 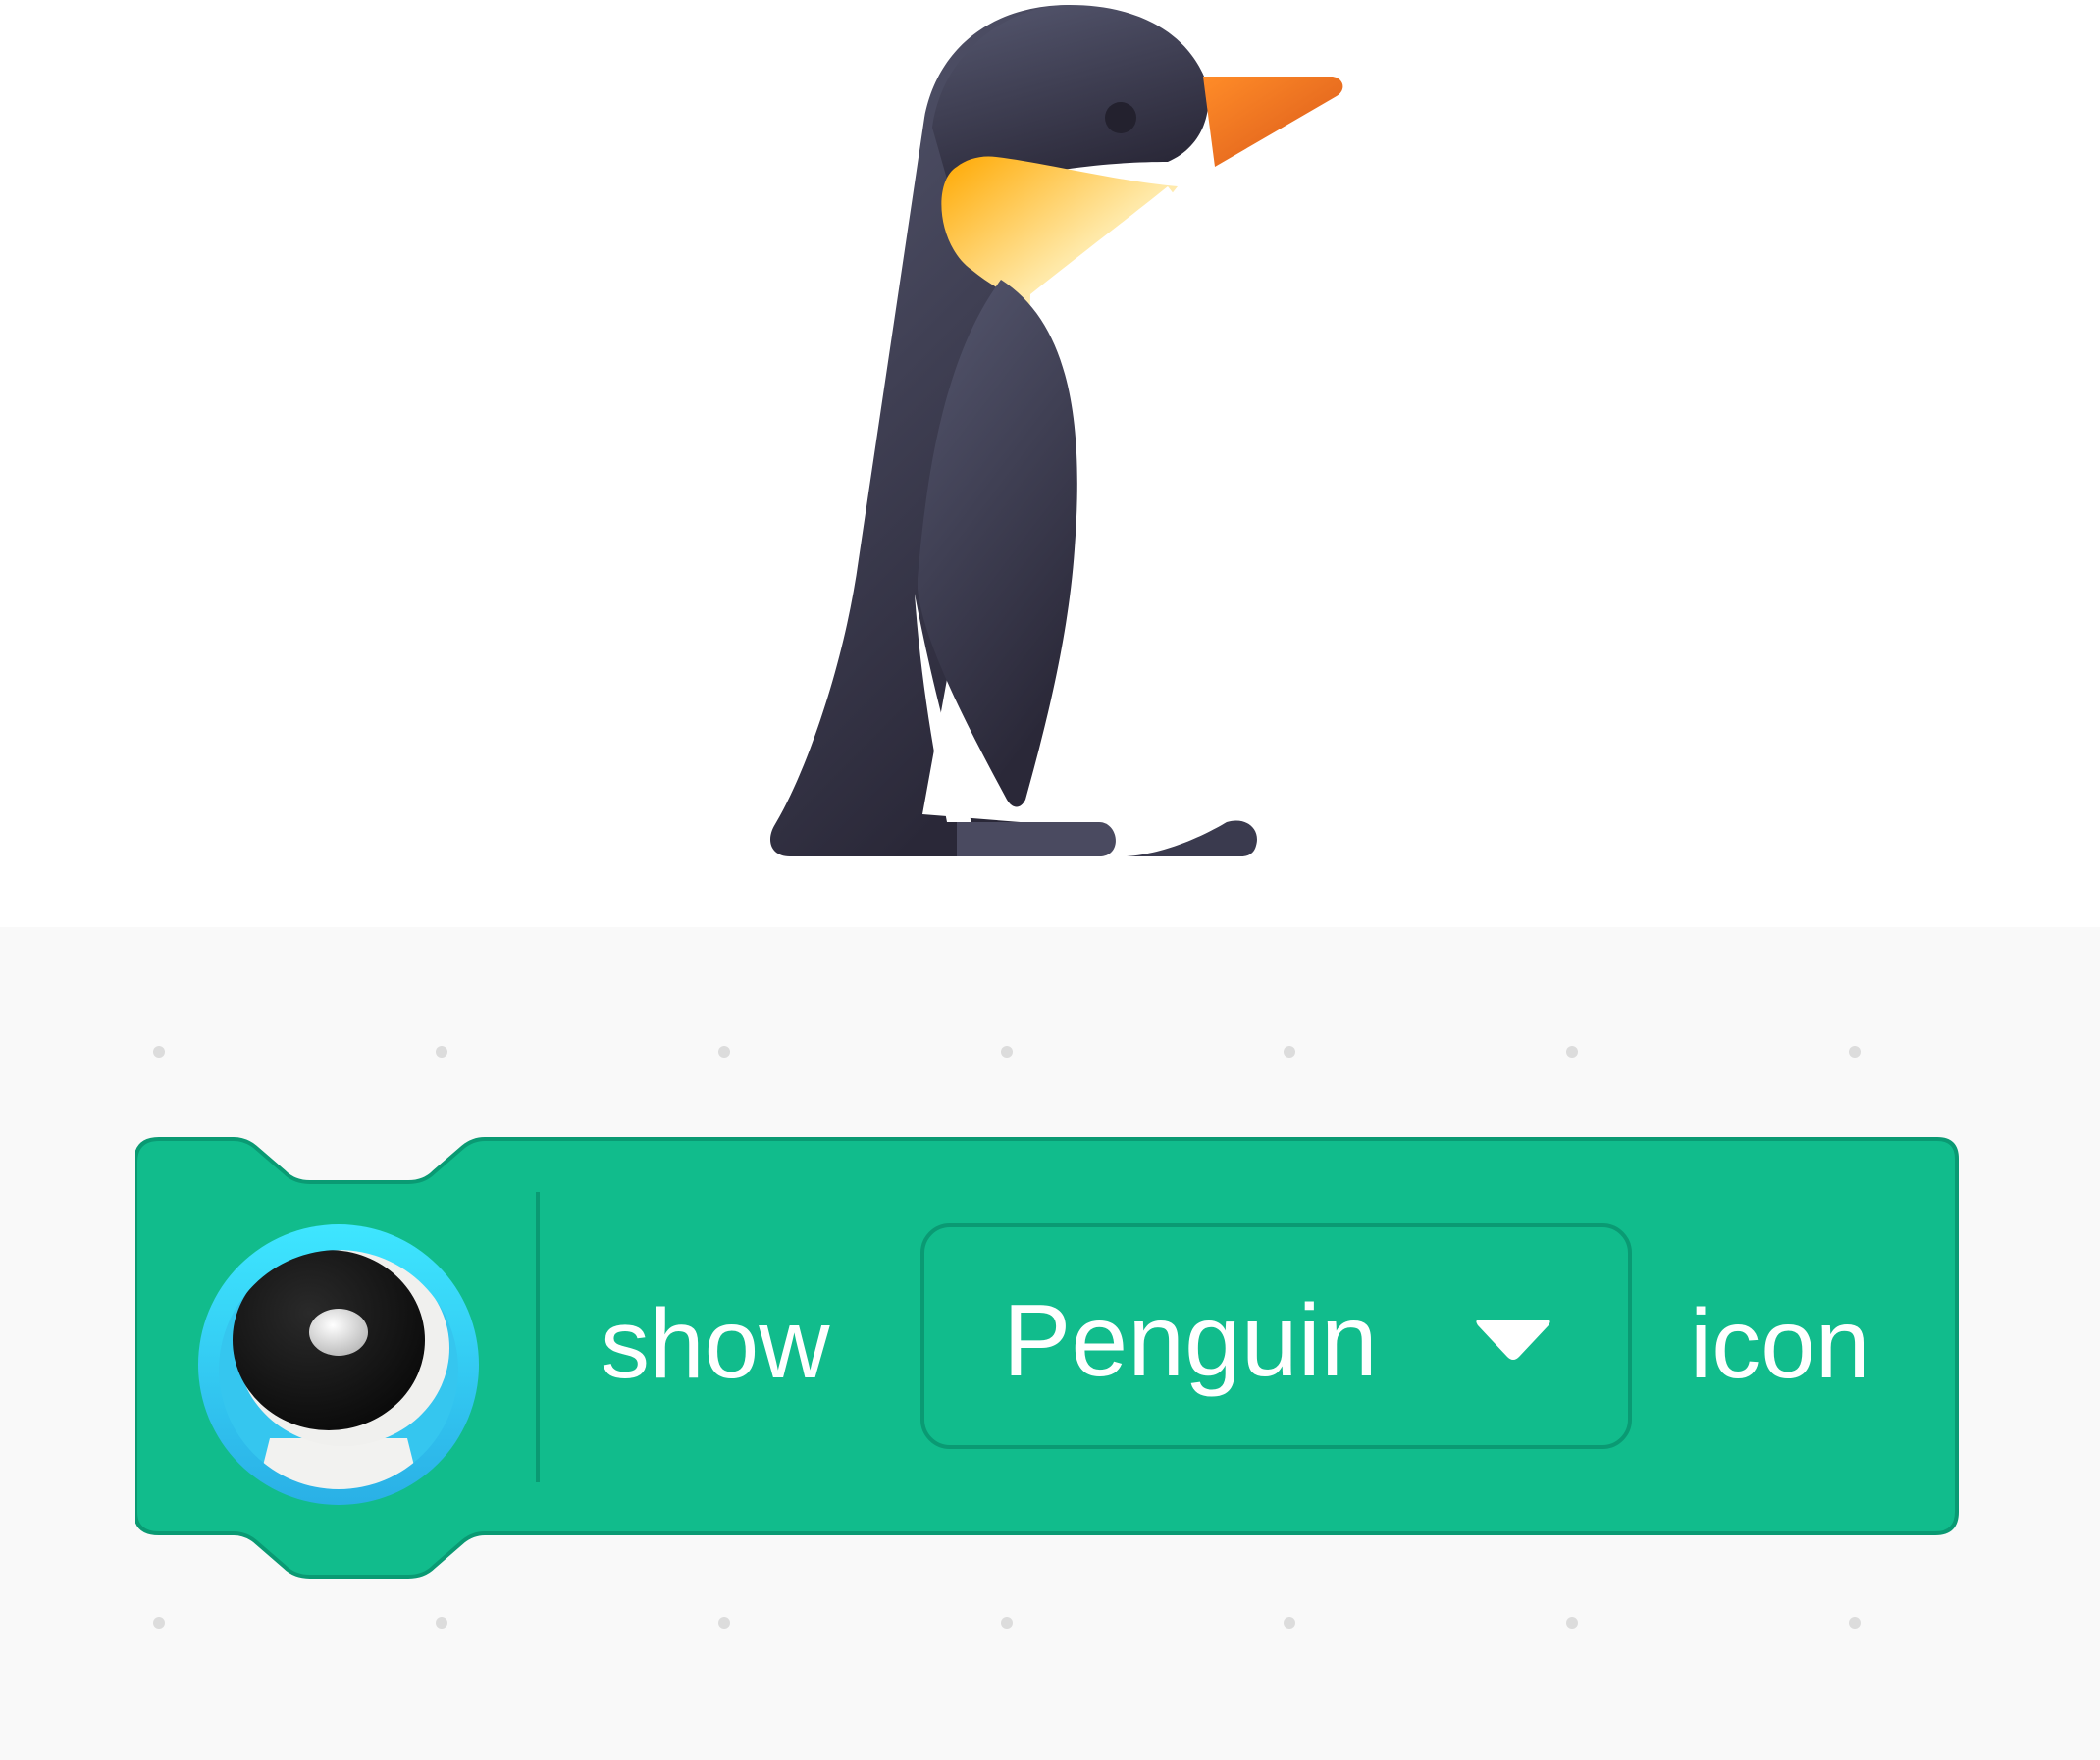 What do you see at coordinates (338, 1364) in the screenshot?
I see `robot-icon` at bounding box center [338, 1364].